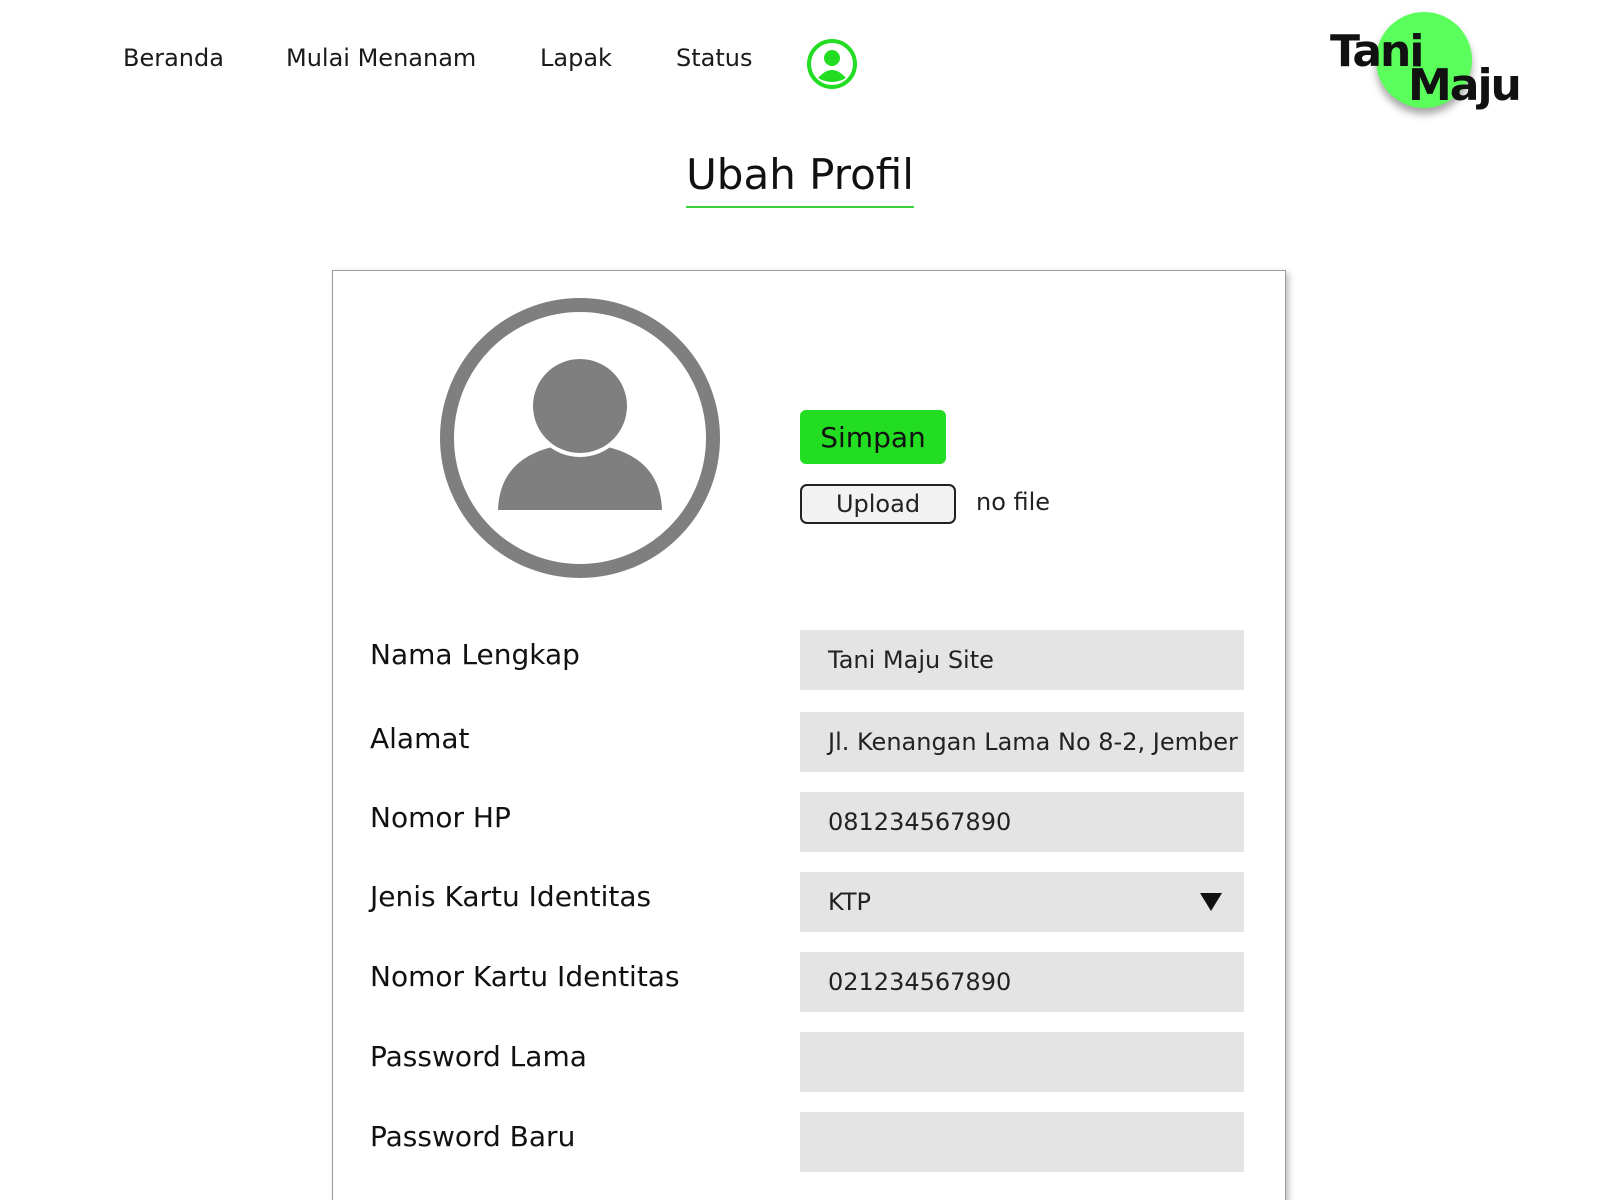  I want to click on label-alamat: Alamat, so click(420, 738).